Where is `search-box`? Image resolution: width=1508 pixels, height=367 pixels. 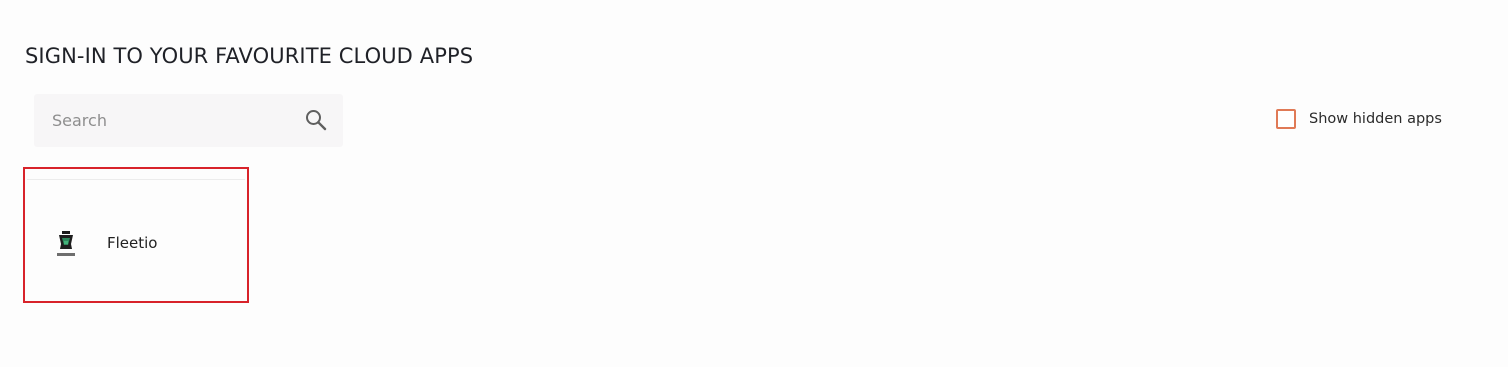
search-box is located at coordinates (188, 120).